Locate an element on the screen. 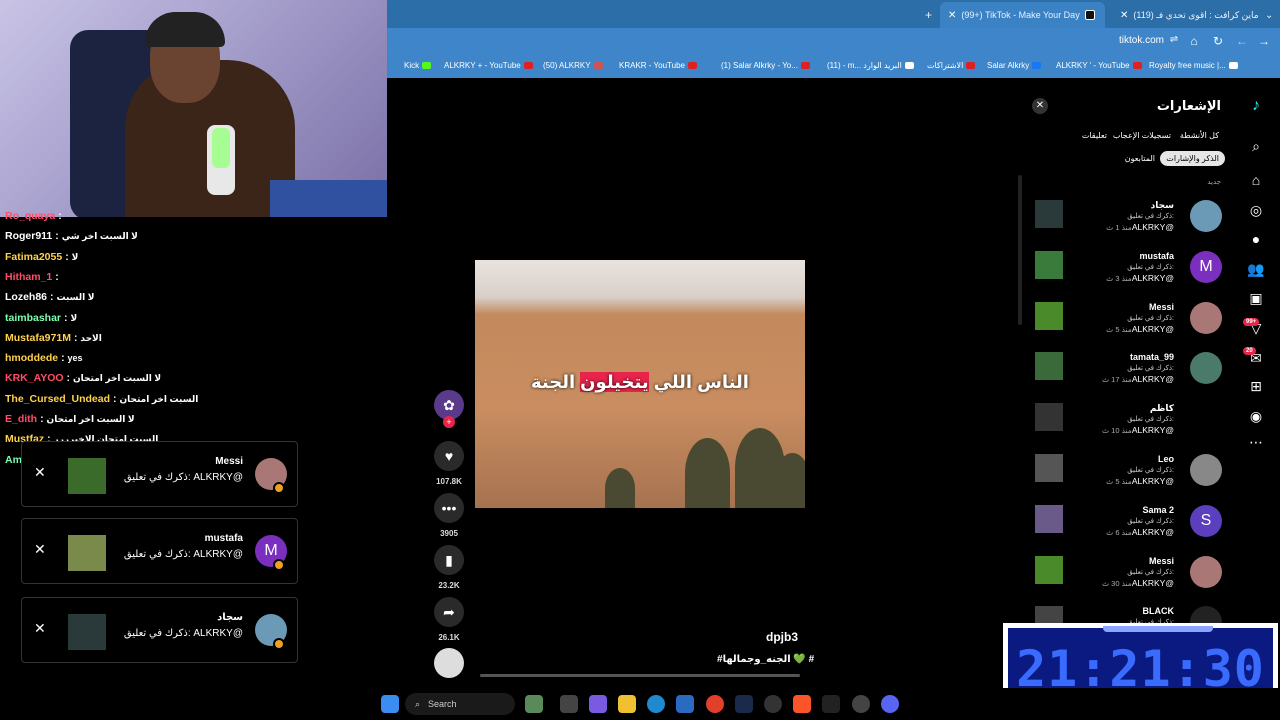  capcut-icon is located at coordinates (831, 704).